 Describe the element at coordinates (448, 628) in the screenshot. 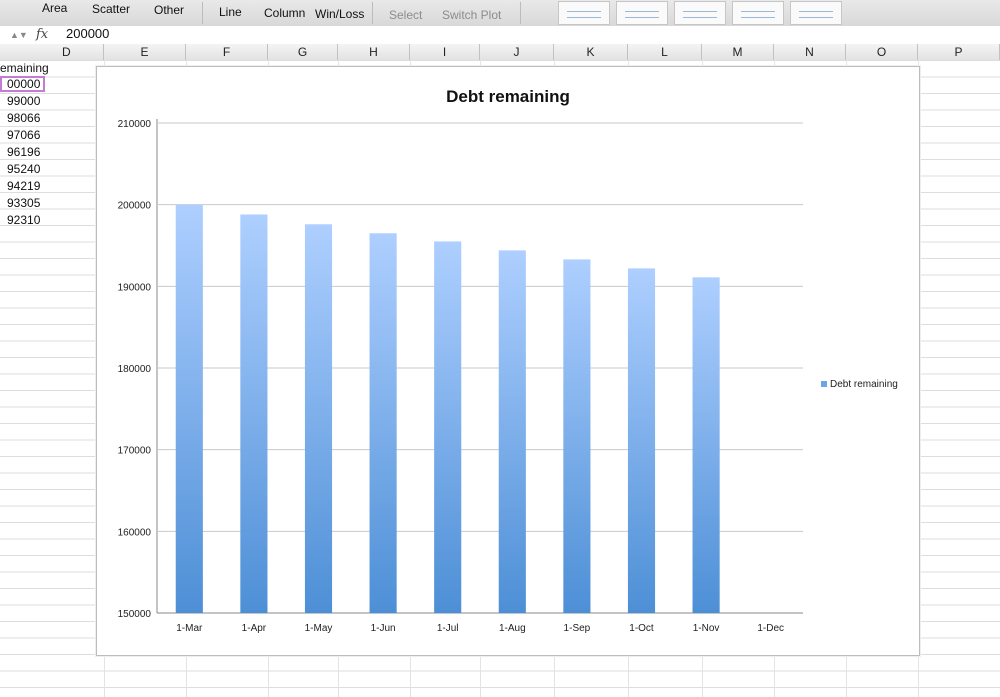

I see `x-tick-label: 1-Jul` at that location.